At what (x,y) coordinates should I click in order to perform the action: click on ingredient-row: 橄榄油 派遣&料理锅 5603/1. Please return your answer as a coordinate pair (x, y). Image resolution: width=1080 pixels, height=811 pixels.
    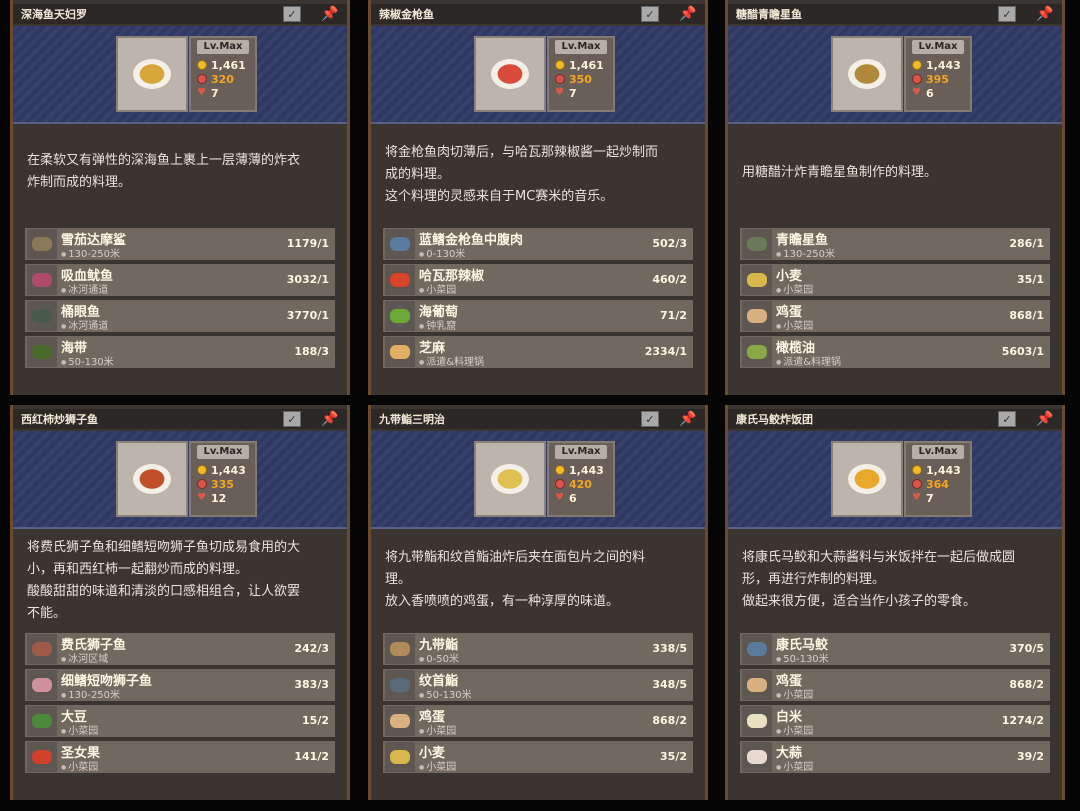
    Looking at the image, I should click on (895, 352).